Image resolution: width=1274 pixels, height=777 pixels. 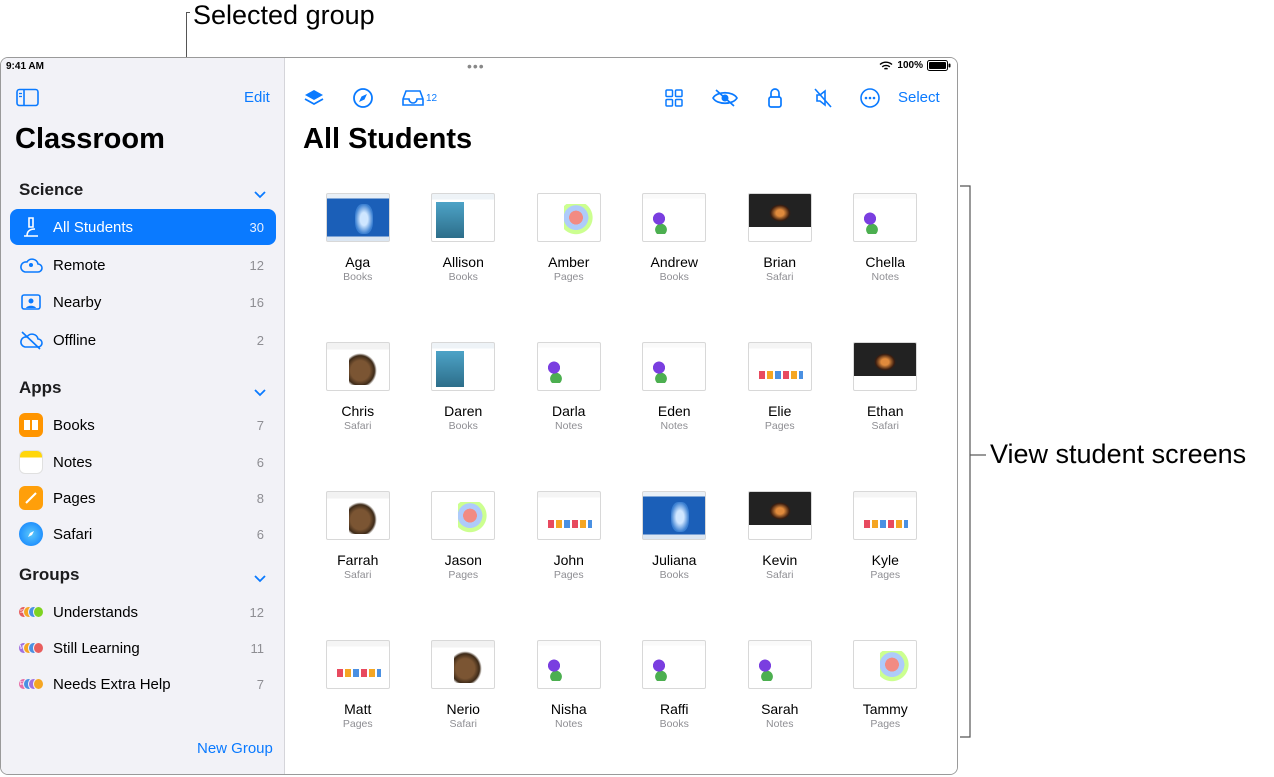 What do you see at coordinates (823, 98) in the screenshot?
I see `mute-icon` at bounding box center [823, 98].